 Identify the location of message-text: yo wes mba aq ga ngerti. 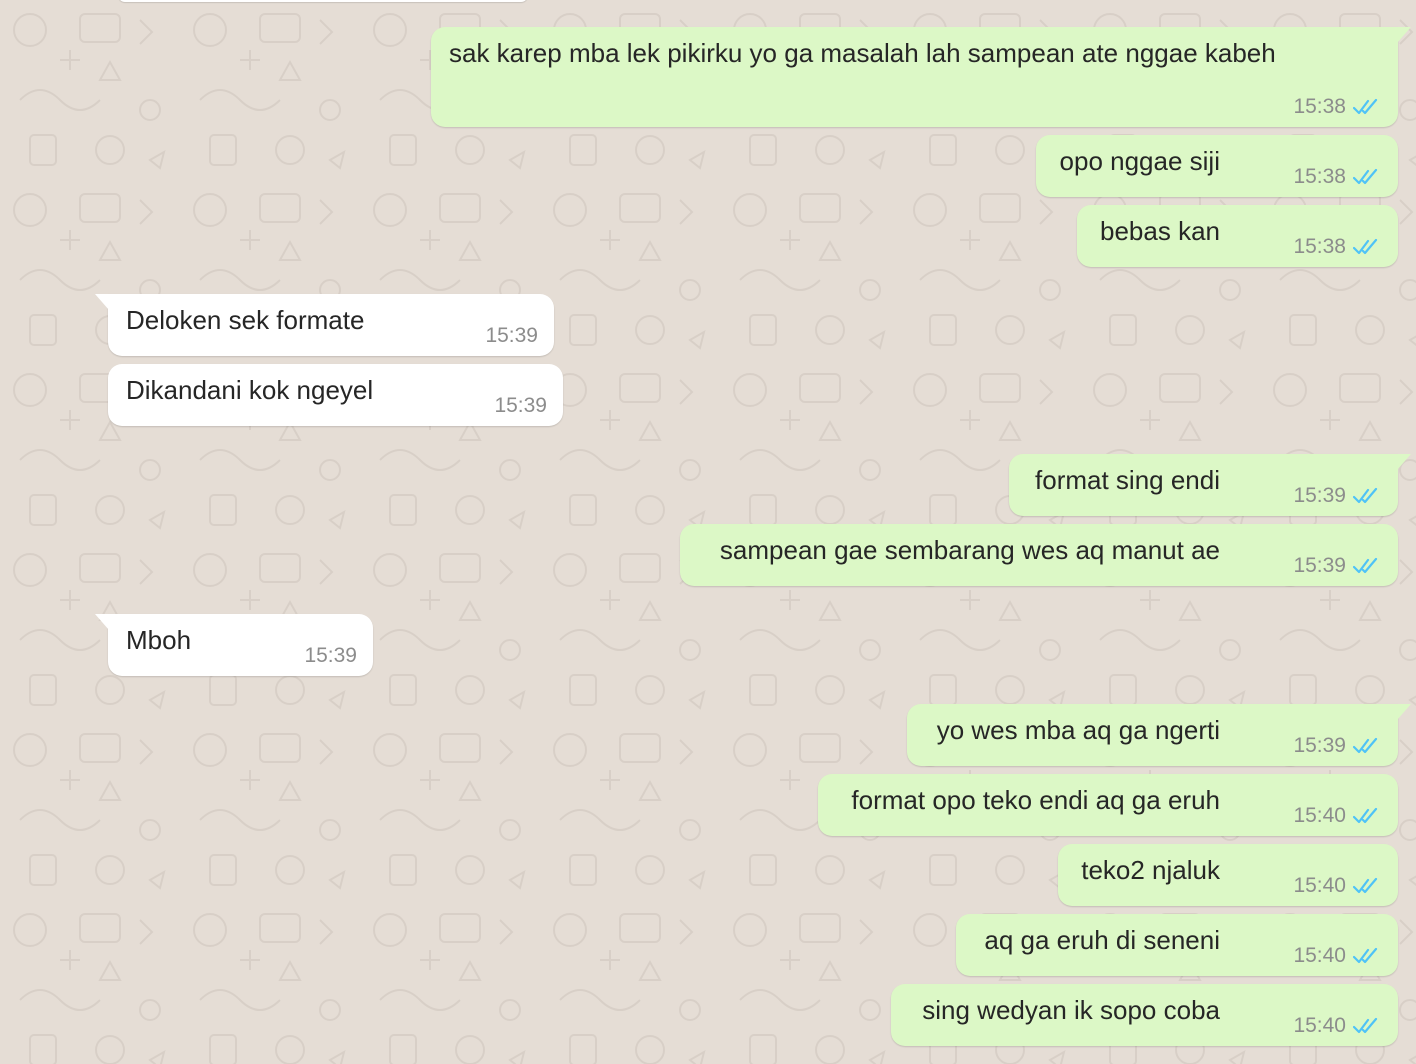
(1078, 730).